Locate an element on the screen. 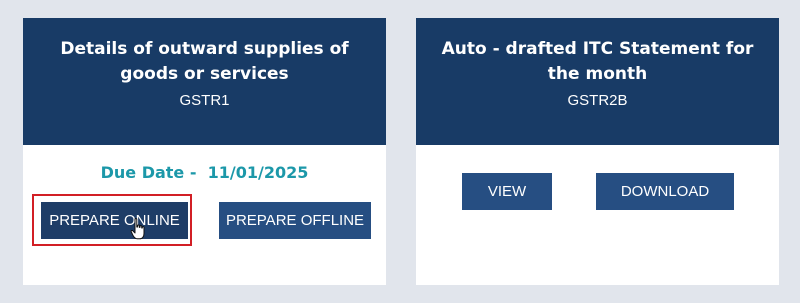  prepare-online-button: PREPARE ONLINE is located at coordinates (114, 220).